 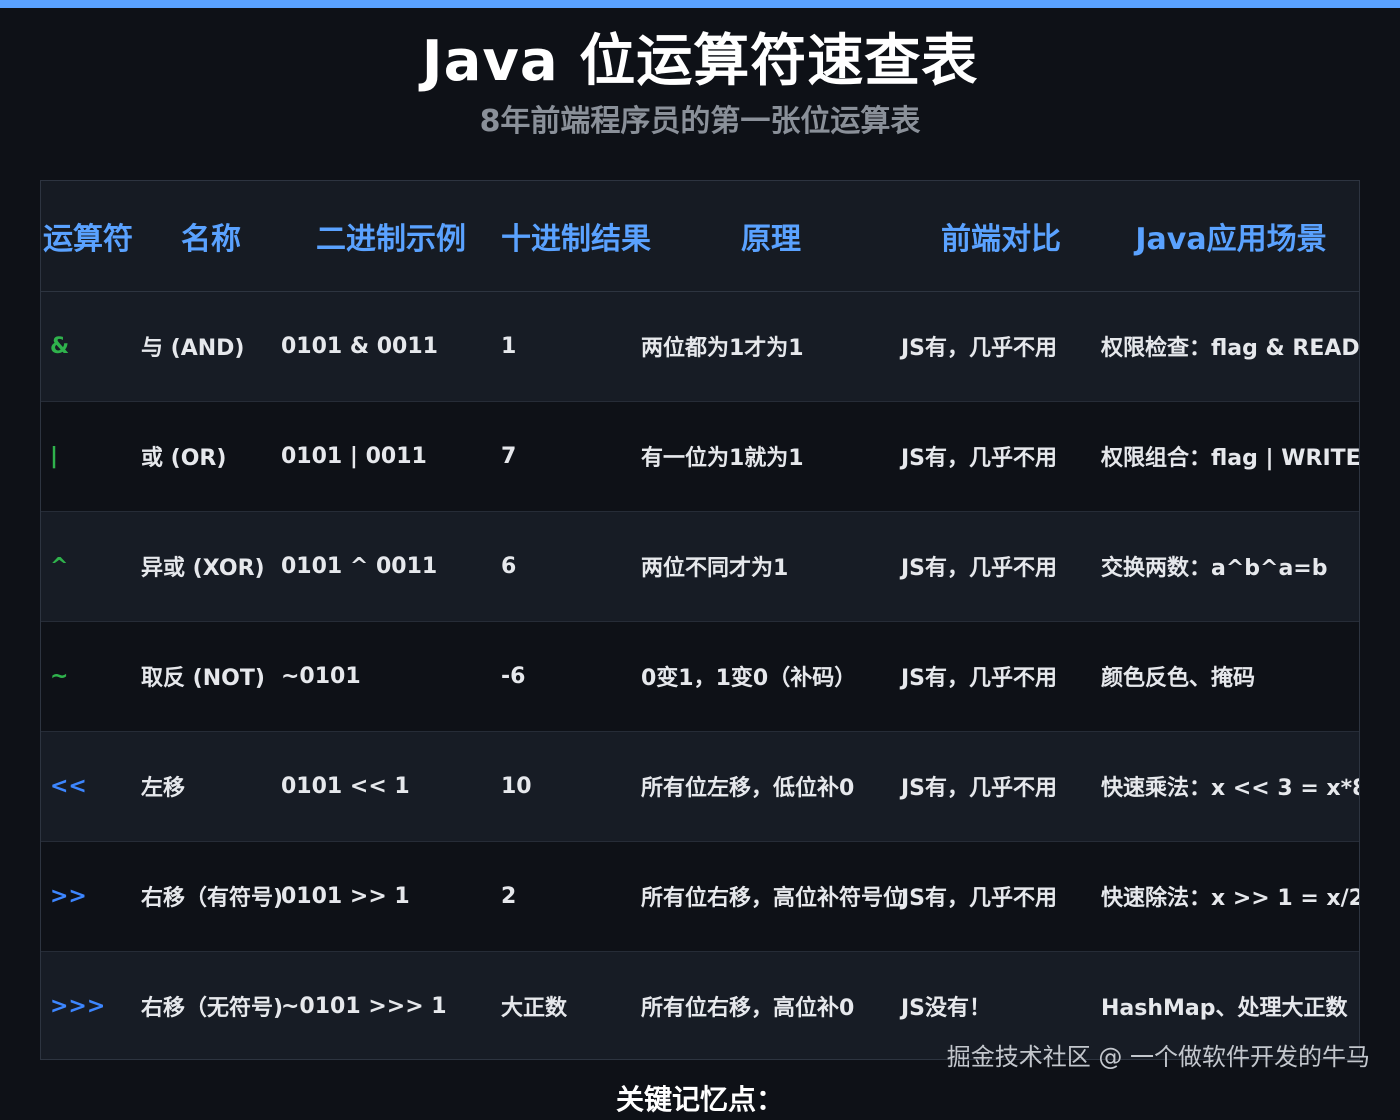 What do you see at coordinates (91, 786) in the screenshot?
I see `operator-cell: <<` at bounding box center [91, 786].